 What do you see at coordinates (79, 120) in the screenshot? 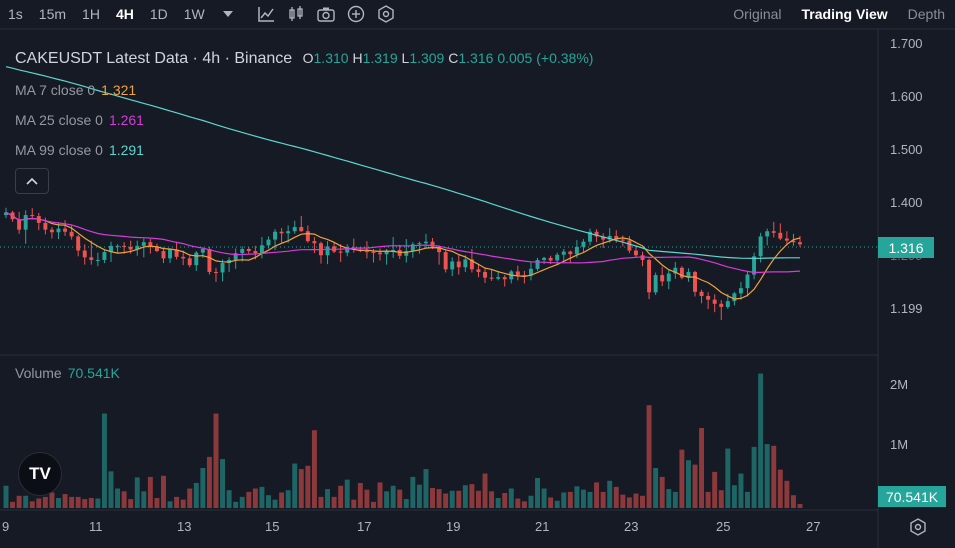
I see `ma-25-legend: MA 25 close 0 1.261` at bounding box center [79, 120].